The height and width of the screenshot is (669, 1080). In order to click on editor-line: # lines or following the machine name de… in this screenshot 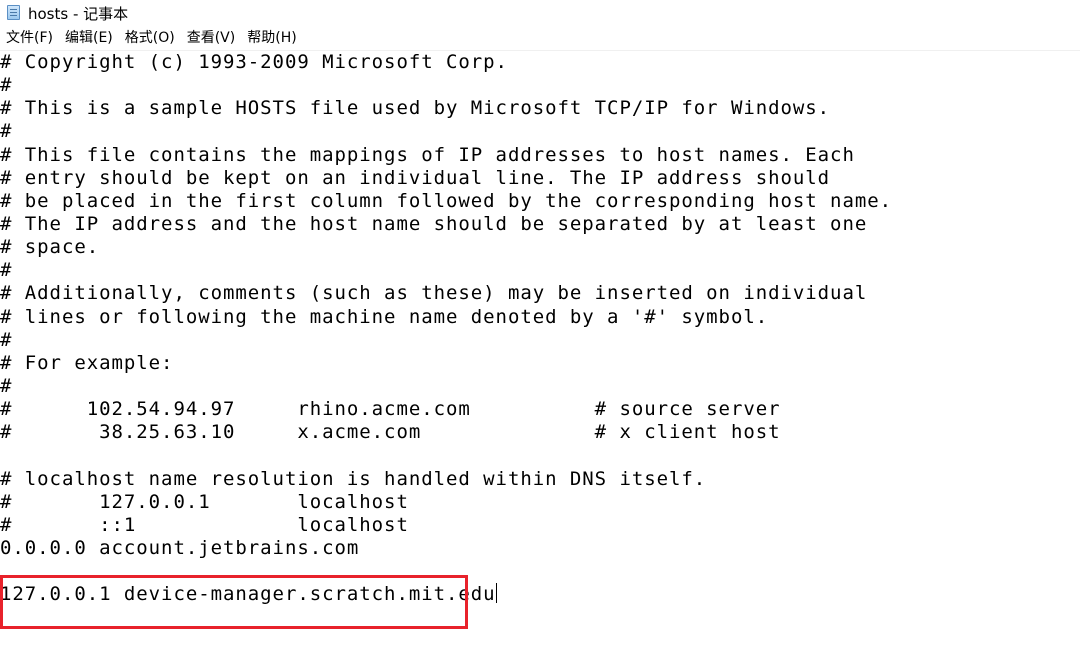, I will do `click(446, 317)`.